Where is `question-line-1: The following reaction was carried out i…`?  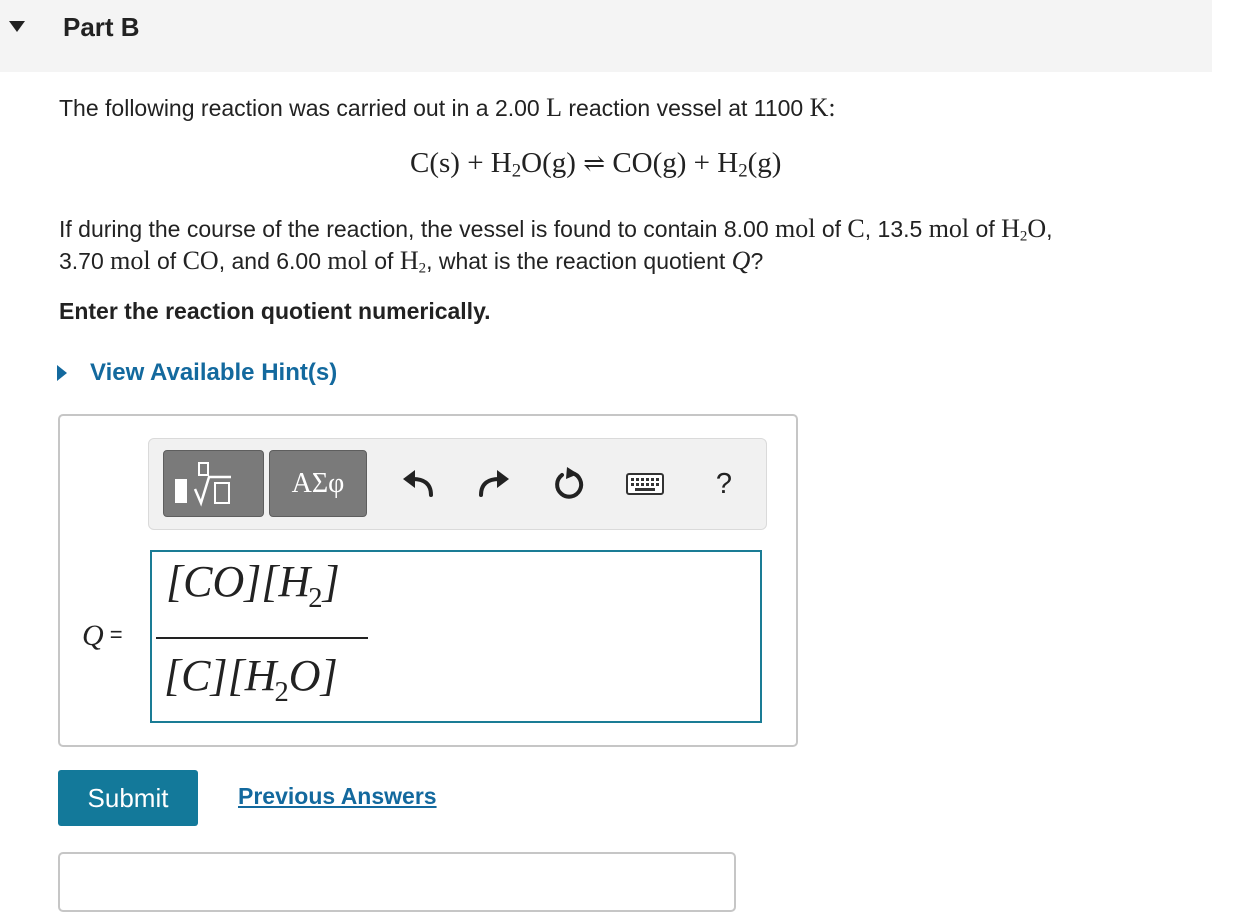 question-line-1: The following reaction was carried out i… is located at coordinates (447, 107).